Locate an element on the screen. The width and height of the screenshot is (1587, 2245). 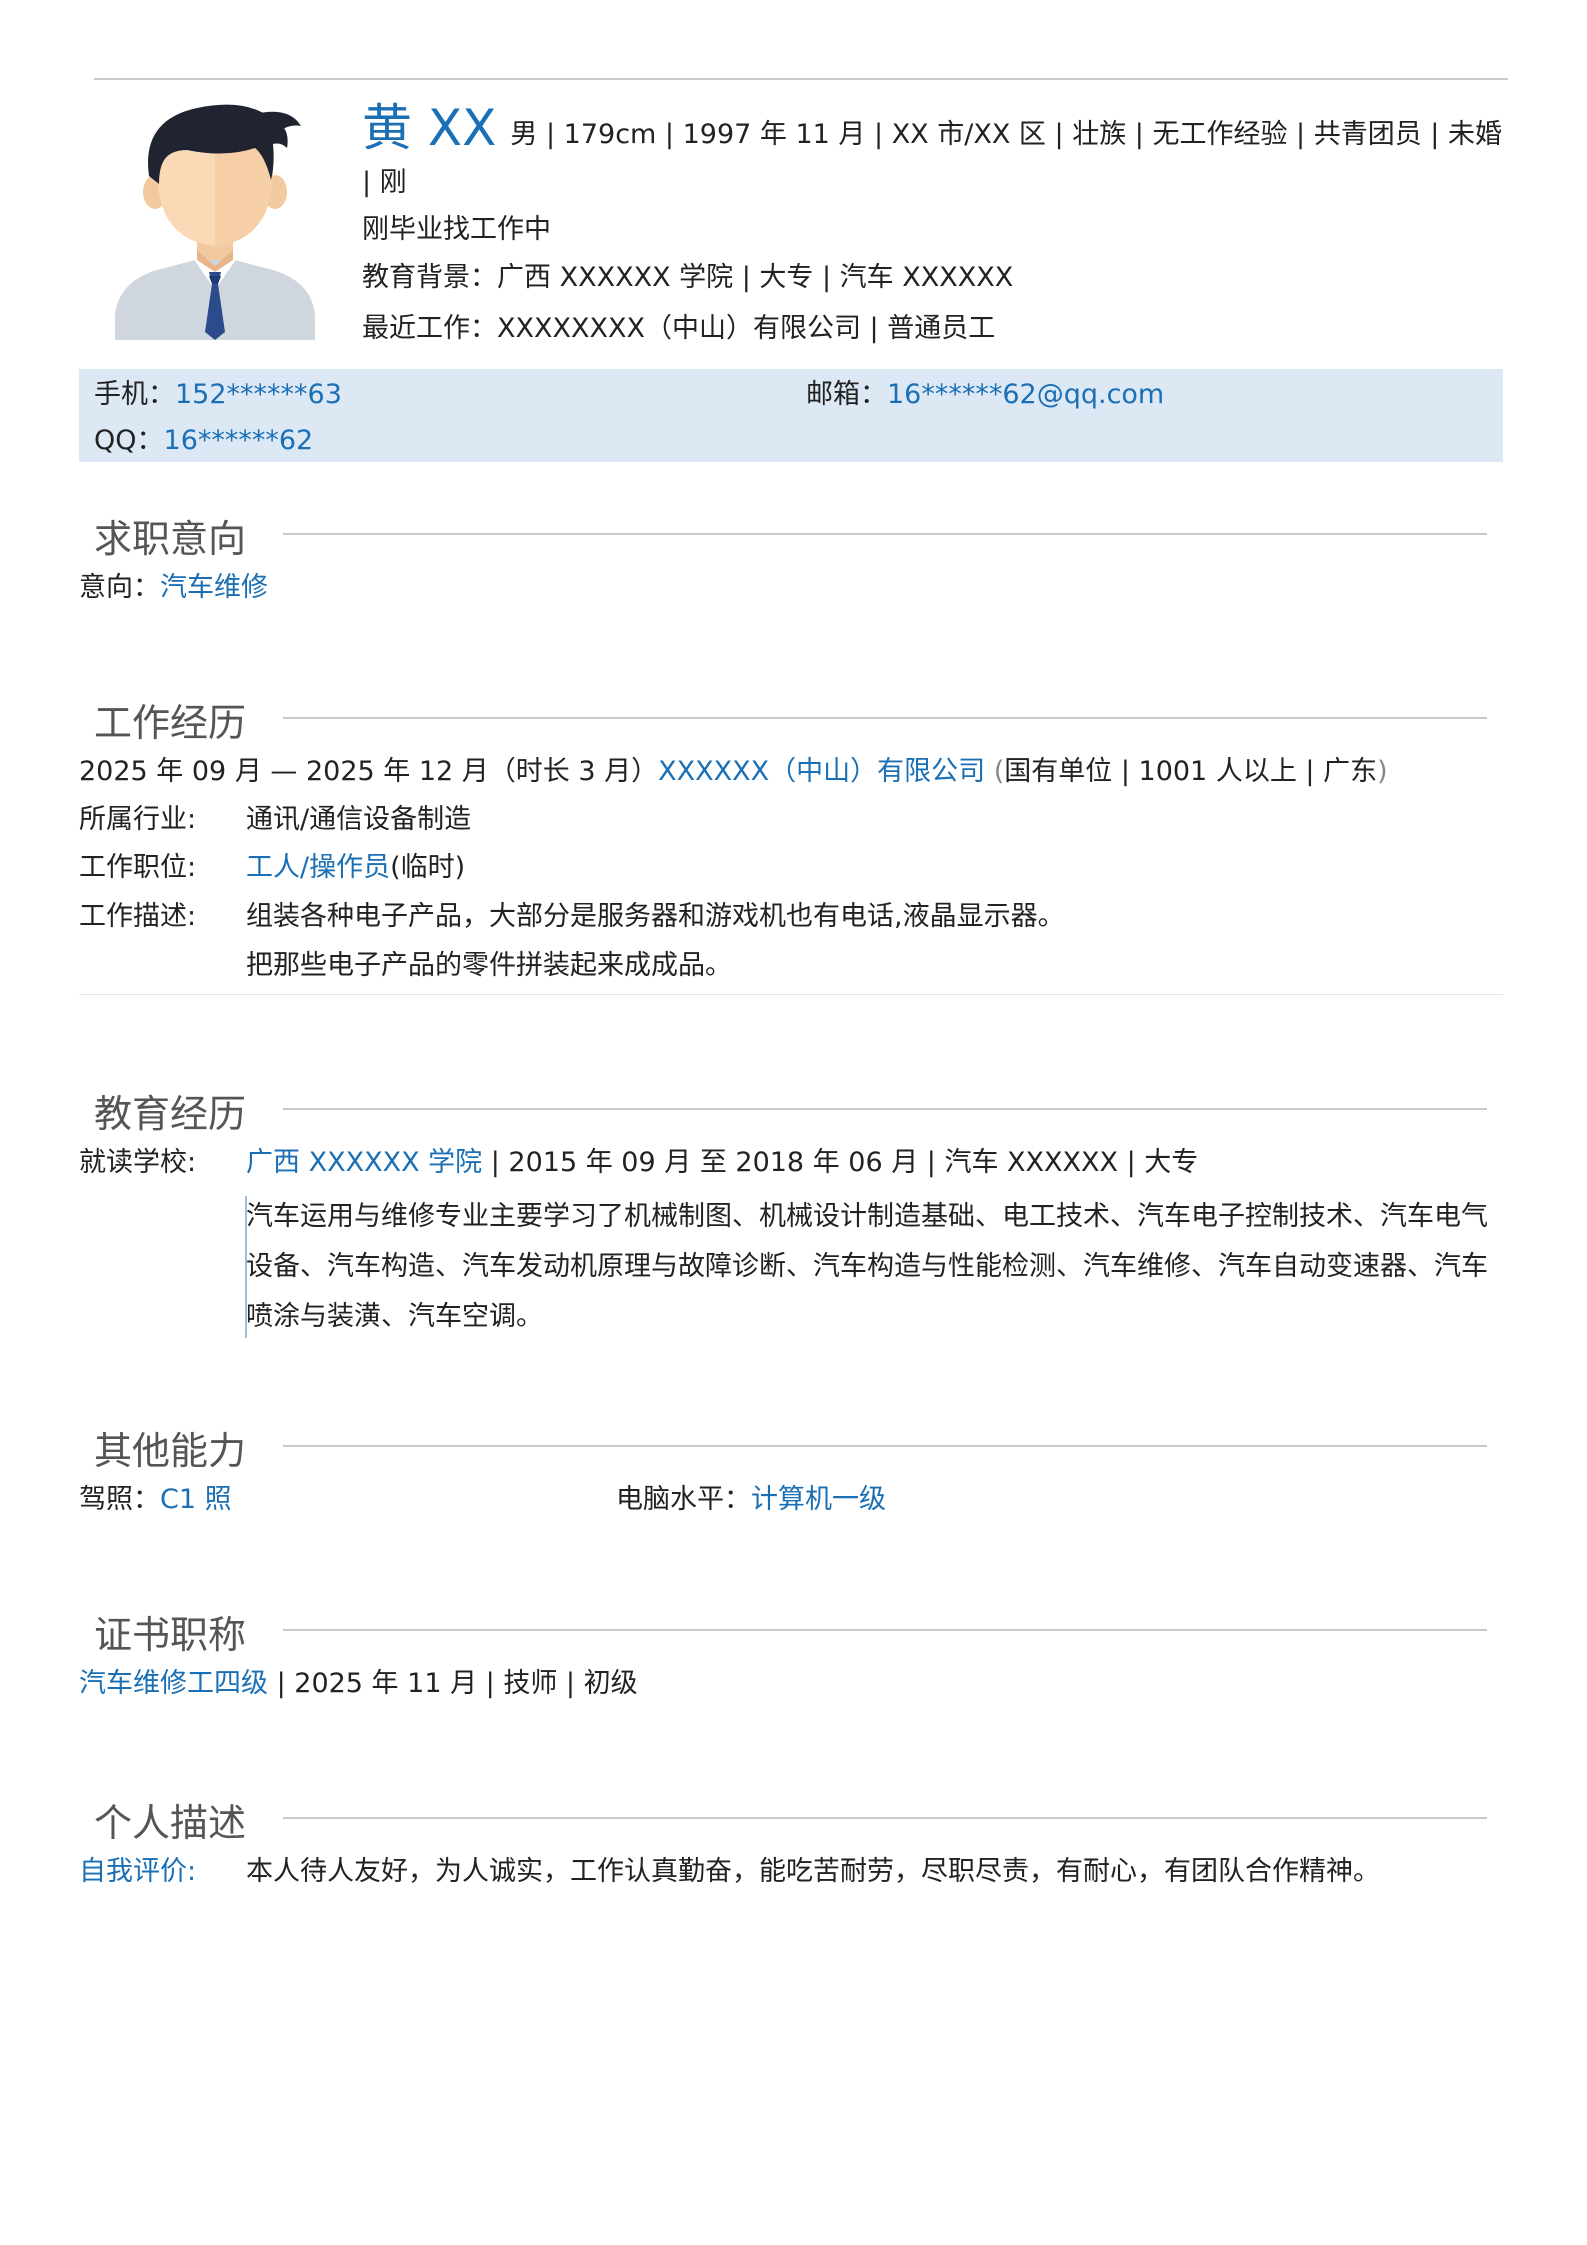
school-name: 广西 XXXXXX 学院 is located at coordinates (364, 1162).